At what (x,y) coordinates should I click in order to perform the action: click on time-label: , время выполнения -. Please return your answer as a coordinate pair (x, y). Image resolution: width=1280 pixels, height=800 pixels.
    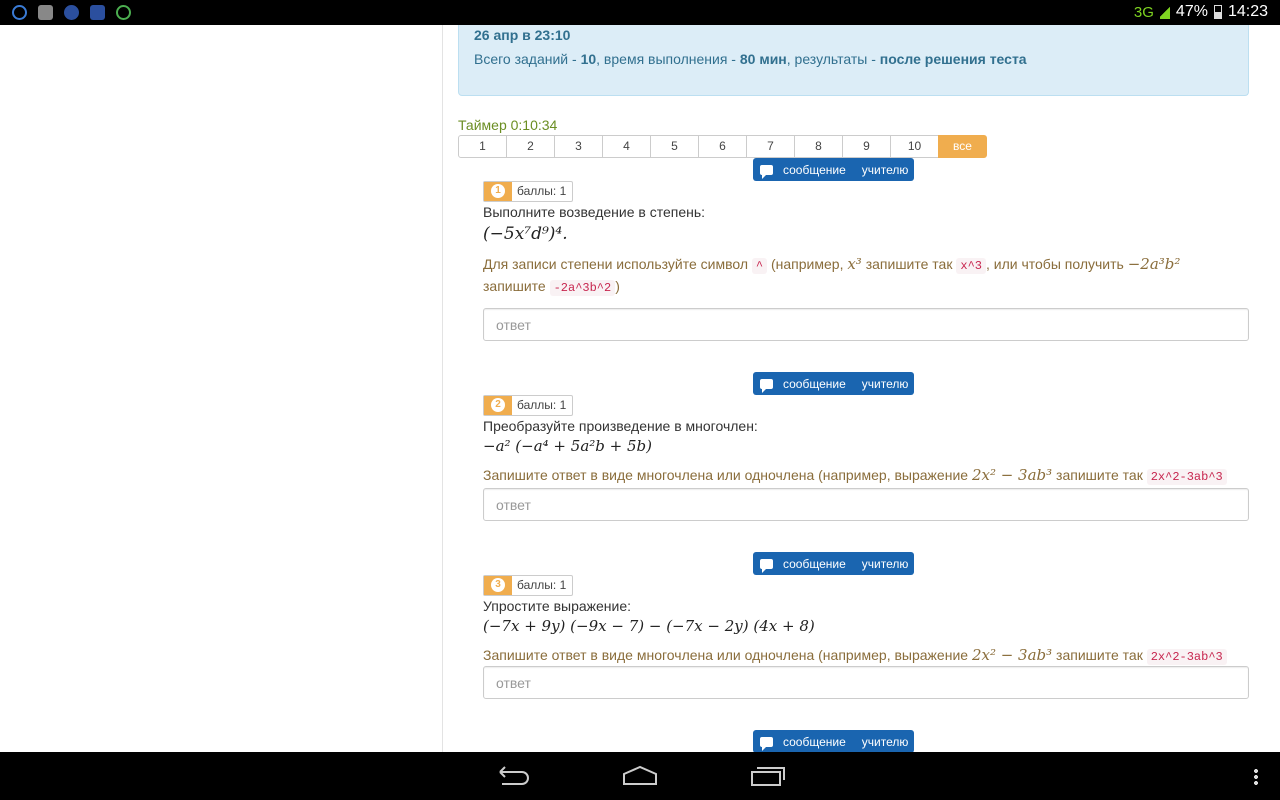
    Looking at the image, I should click on (668, 59).